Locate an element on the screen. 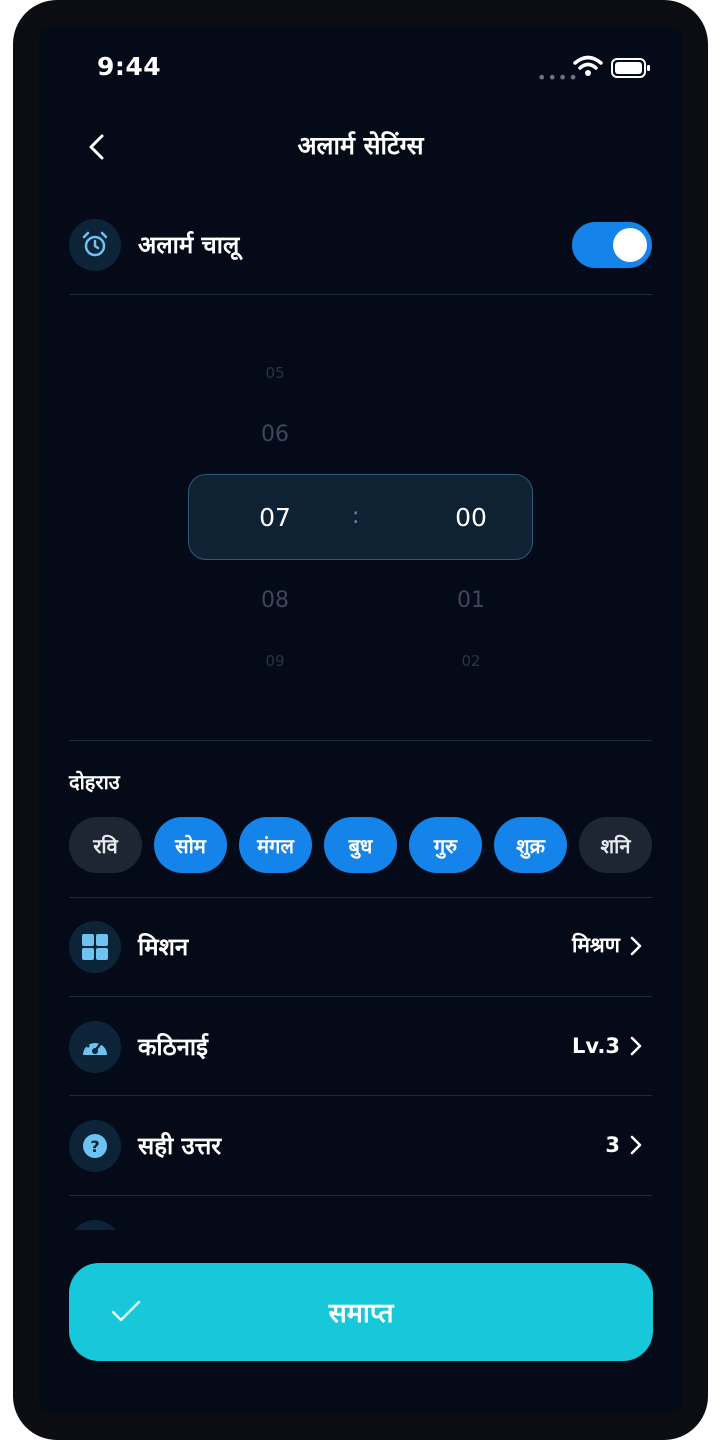  alarm-toggle is located at coordinates (612, 245).